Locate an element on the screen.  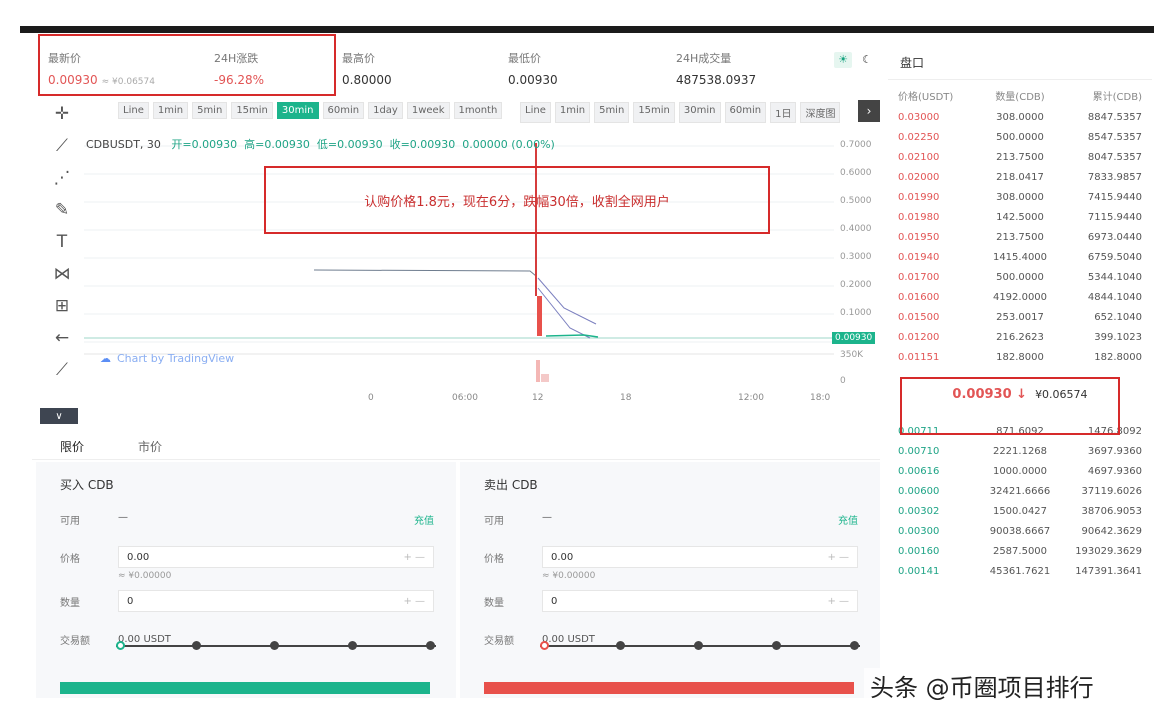
buy-price-input: 0.00 + — is located at coordinates (276, 557).